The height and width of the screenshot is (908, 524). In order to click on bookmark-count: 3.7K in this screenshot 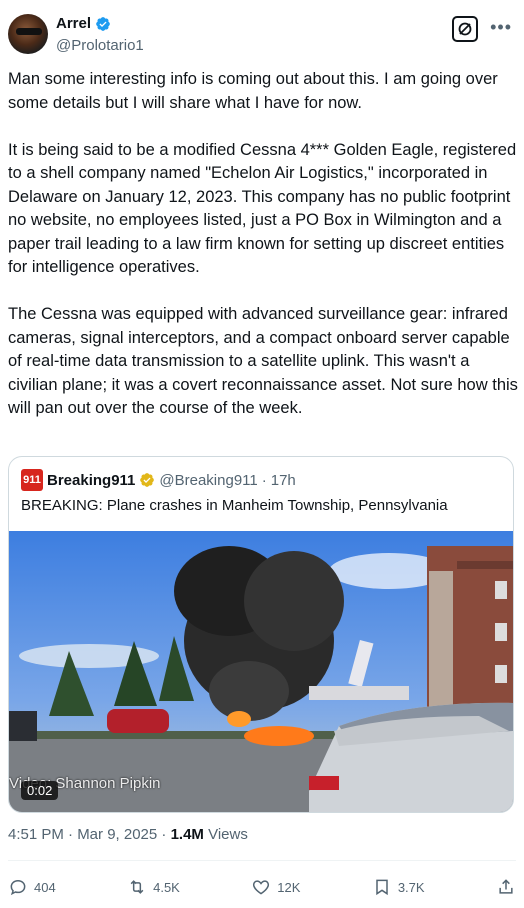, I will do `click(411, 887)`.